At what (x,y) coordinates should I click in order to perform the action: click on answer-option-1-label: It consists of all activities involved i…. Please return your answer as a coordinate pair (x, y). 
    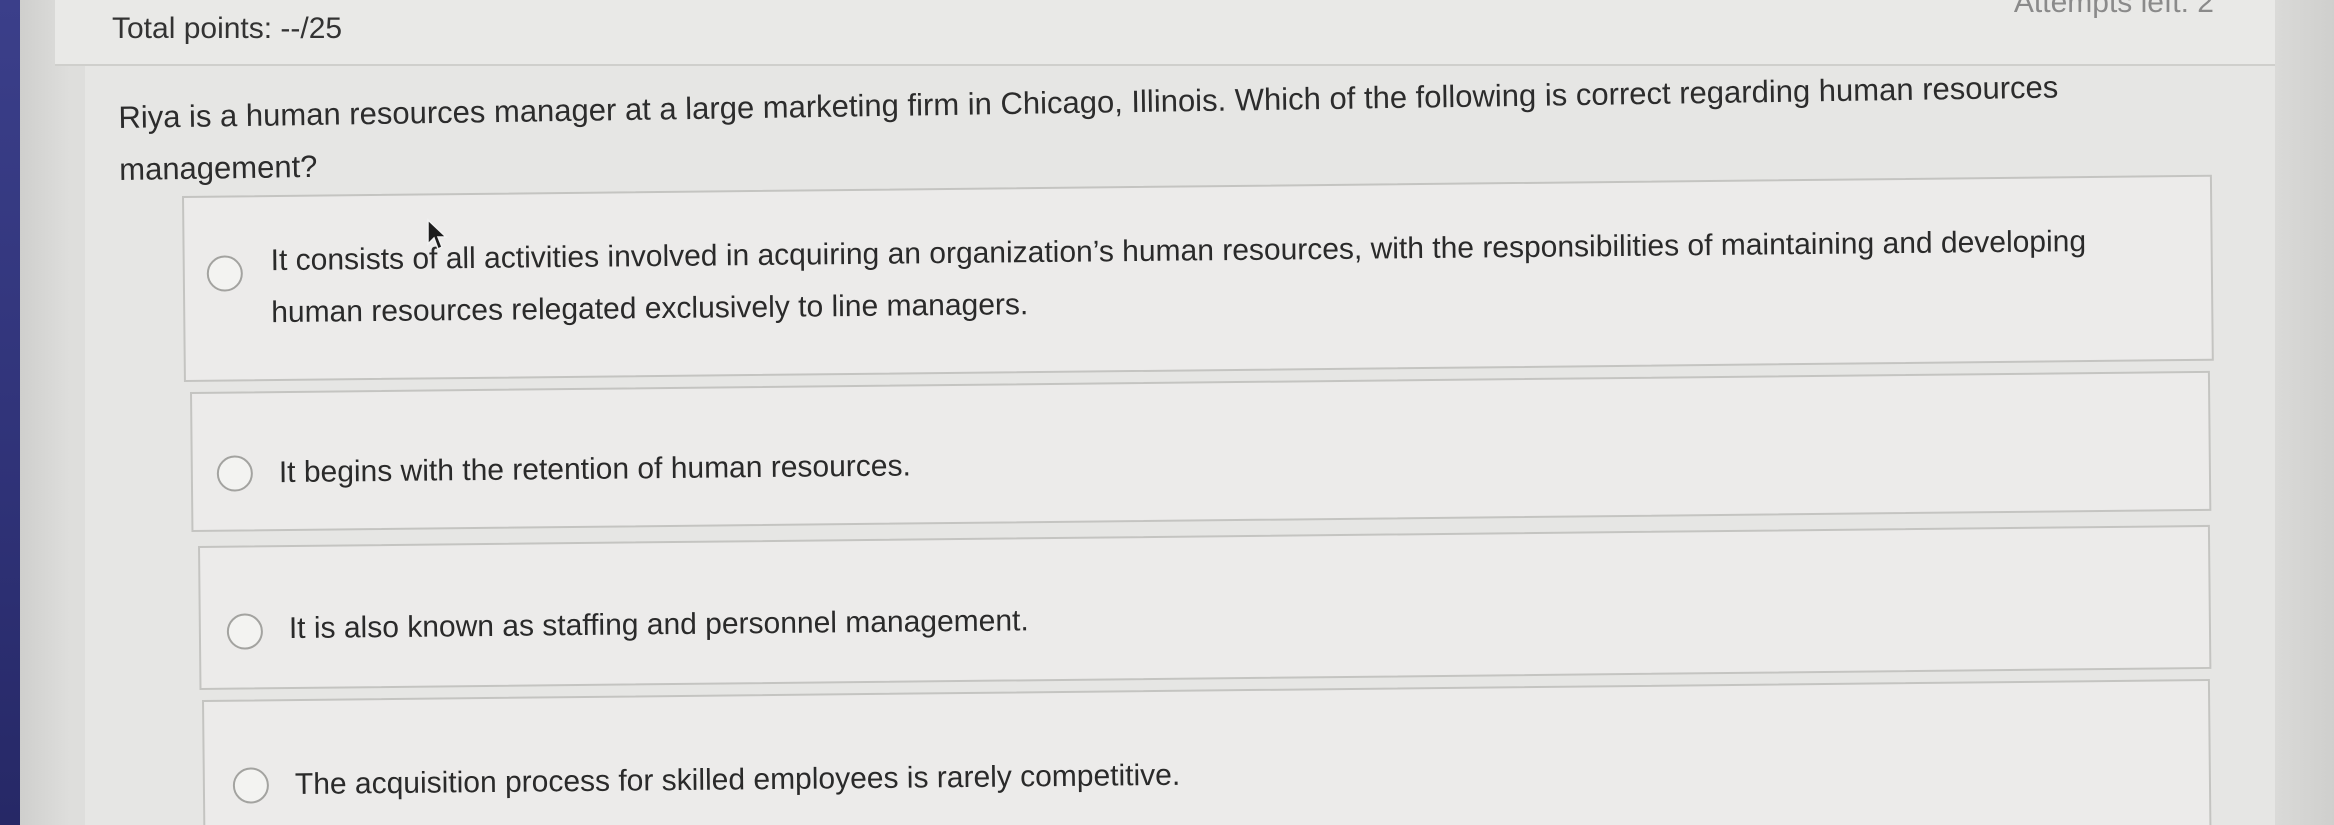
    Looking at the image, I should click on (1178, 277).